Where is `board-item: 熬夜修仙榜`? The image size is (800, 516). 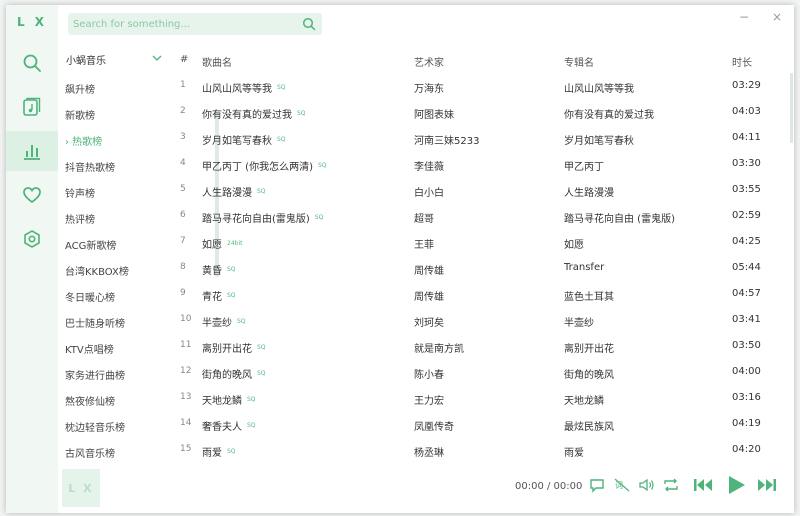 board-item: 熬夜修仙榜 is located at coordinates (90, 400).